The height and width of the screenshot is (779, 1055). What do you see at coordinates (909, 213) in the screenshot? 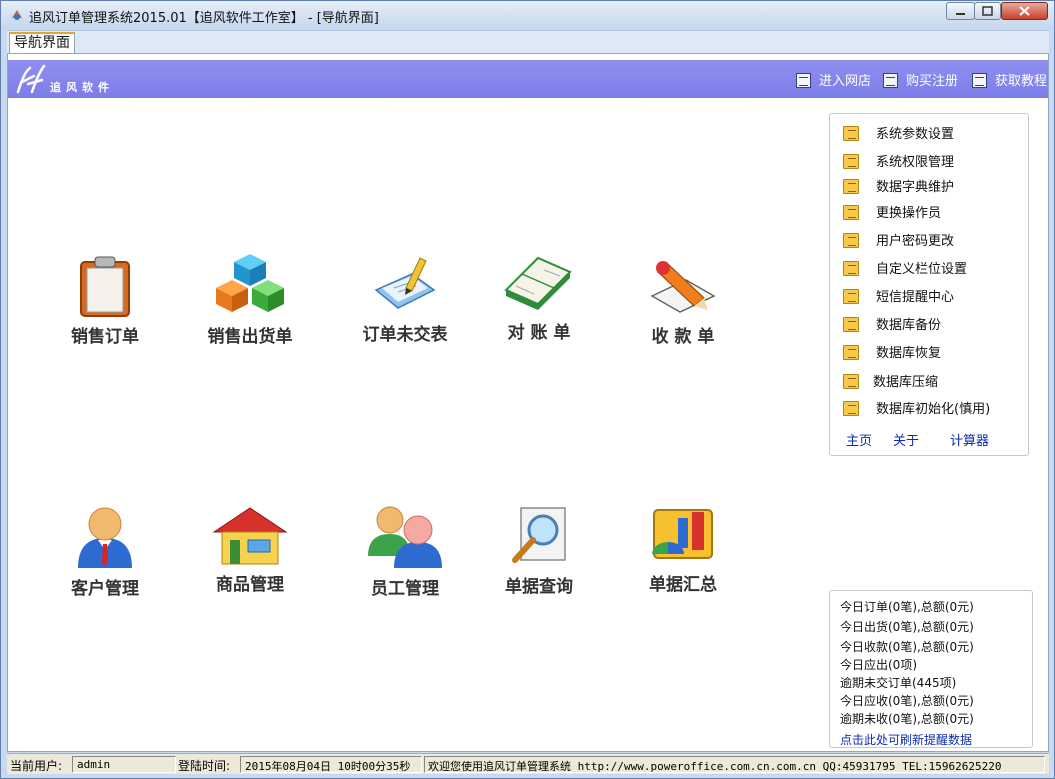
I see `settings-item-label: 更换操作员` at bounding box center [909, 213].